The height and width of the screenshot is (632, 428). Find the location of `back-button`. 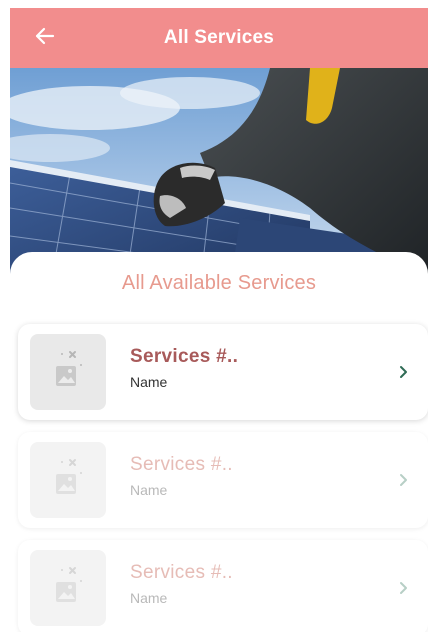

back-button is located at coordinates (45, 38).